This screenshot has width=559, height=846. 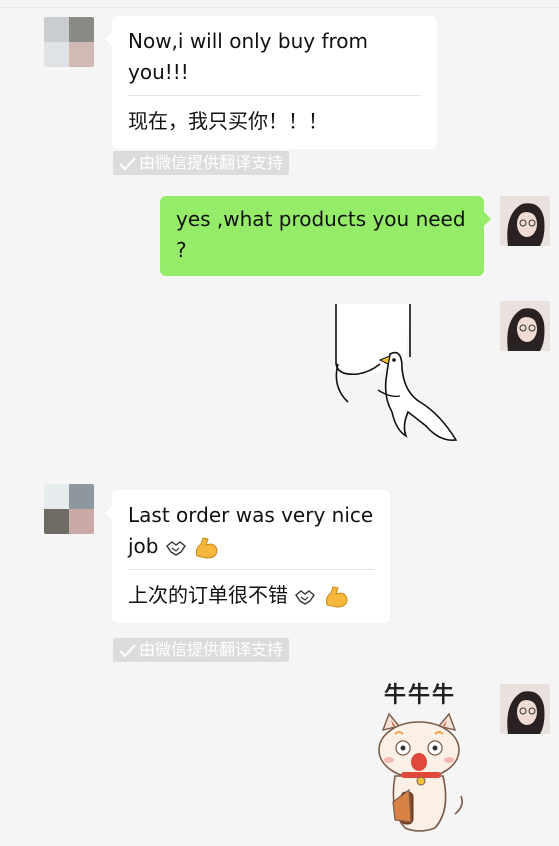 What do you see at coordinates (397, 374) in the screenshot?
I see `duck-hanging-on-arm-sticker` at bounding box center [397, 374].